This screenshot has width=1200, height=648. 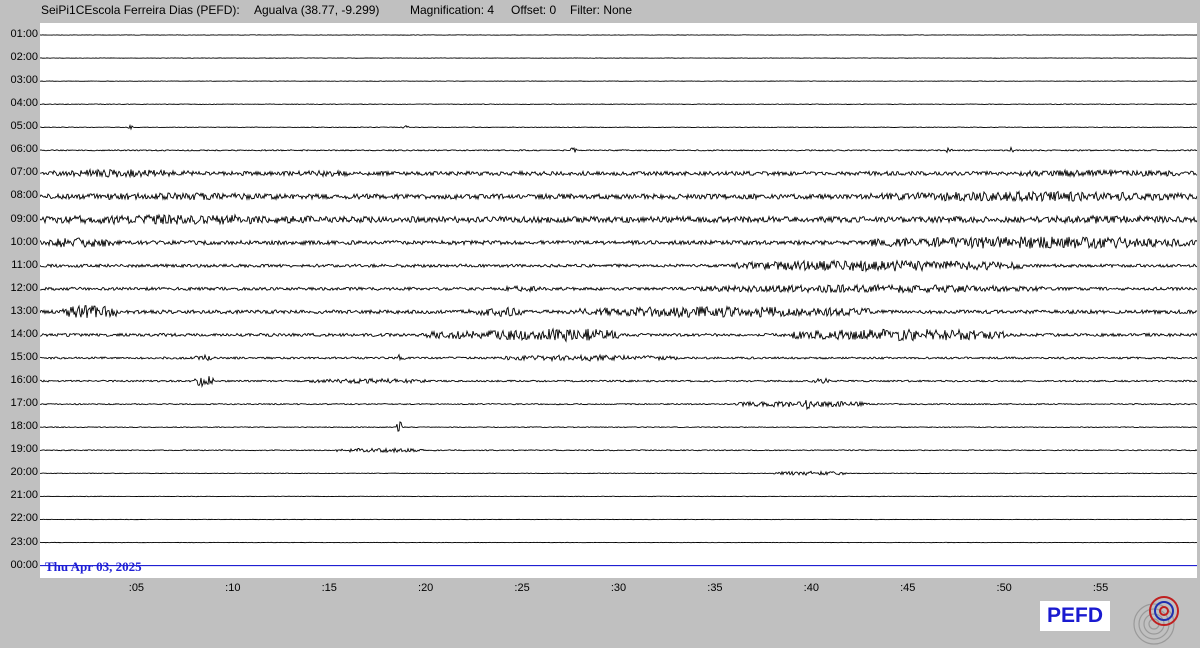 What do you see at coordinates (1156, 620) in the screenshot?
I see `seismometer-emblem-icon` at bounding box center [1156, 620].